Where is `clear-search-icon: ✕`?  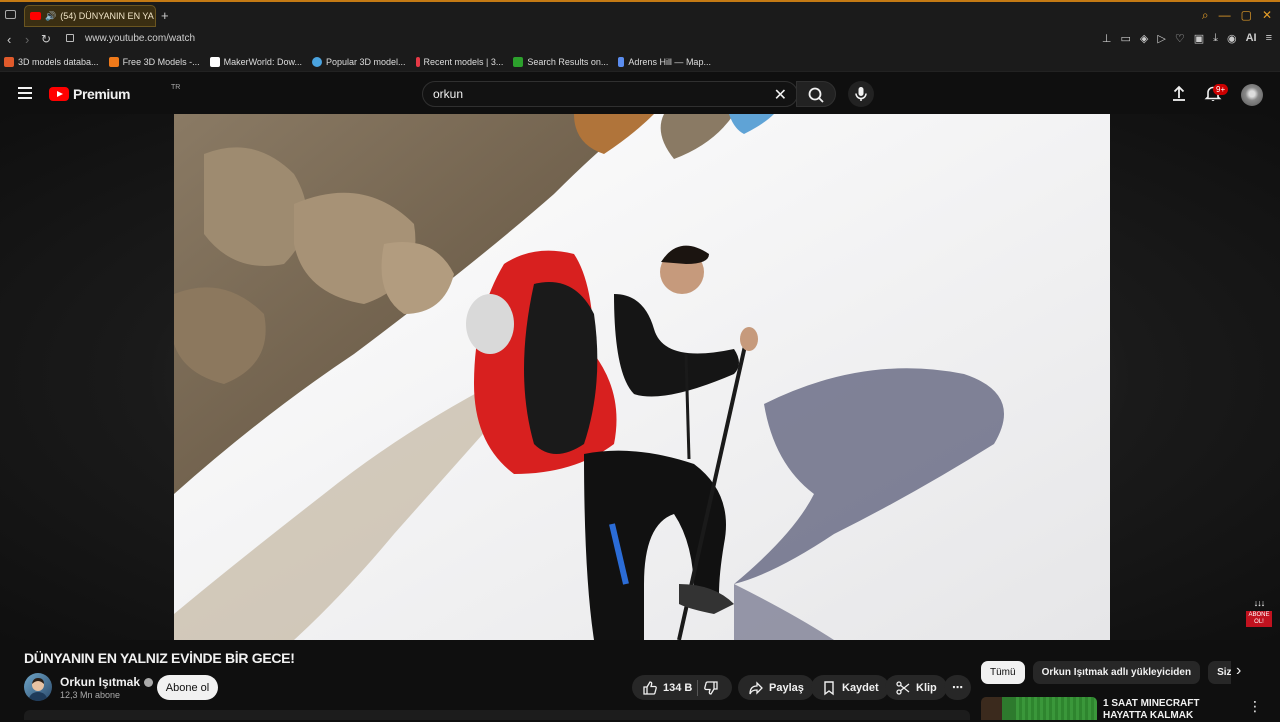 clear-search-icon: ✕ is located at coordinates (780, 95).